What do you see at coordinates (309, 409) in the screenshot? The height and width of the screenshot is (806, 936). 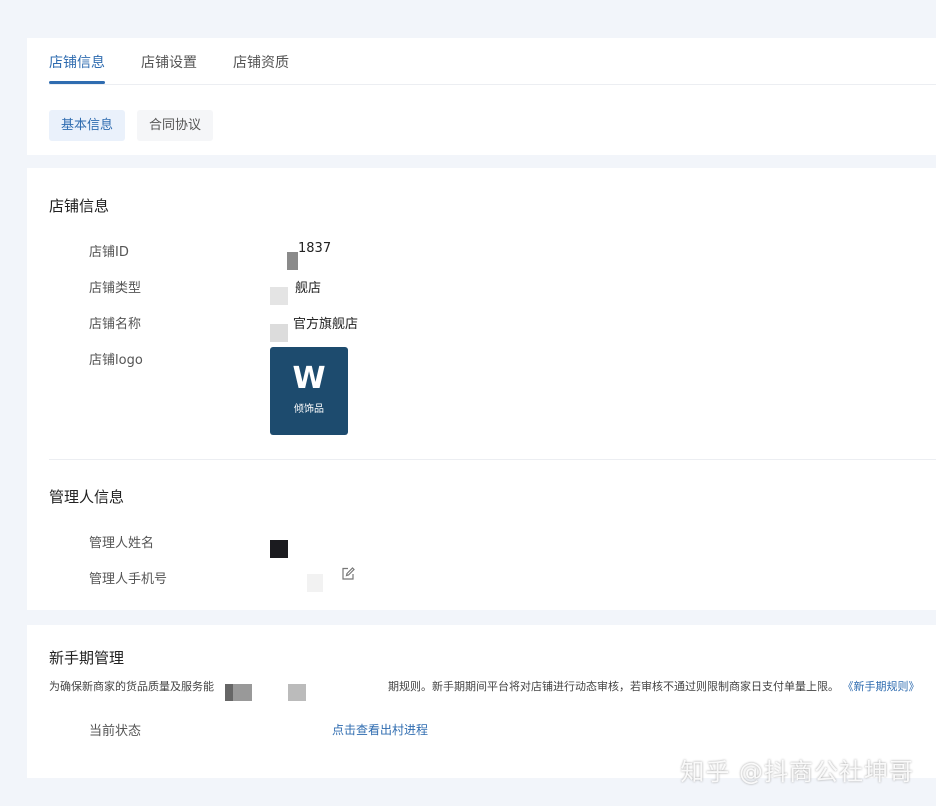 I see `logo-text: 倾饰品` at bounding box center [309, 409].